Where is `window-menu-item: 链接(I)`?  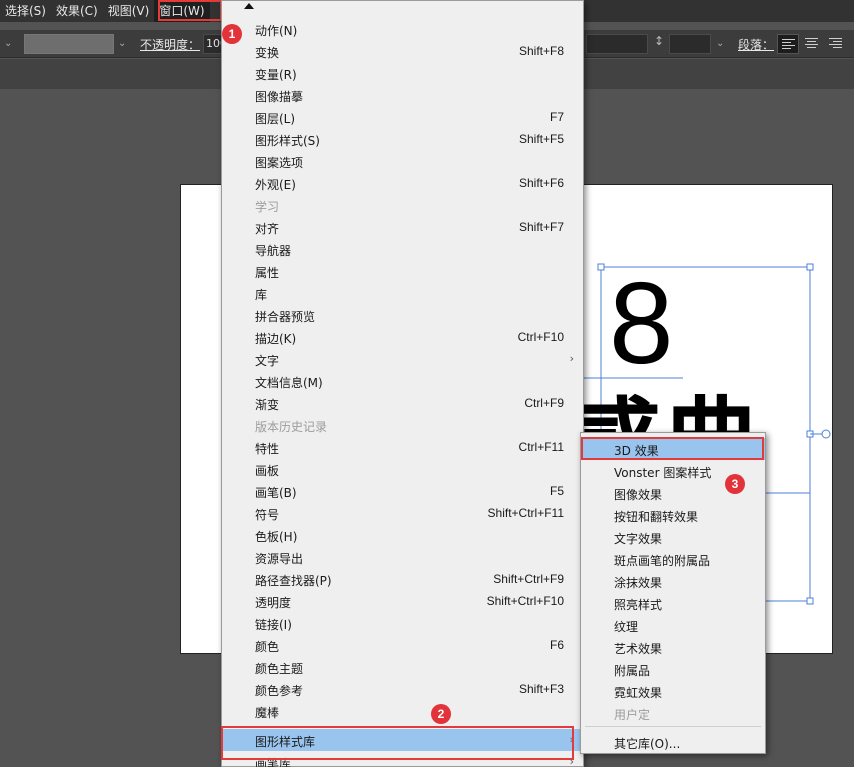
window-menu-item: 链接(I) is located at coordinates (402, 623).